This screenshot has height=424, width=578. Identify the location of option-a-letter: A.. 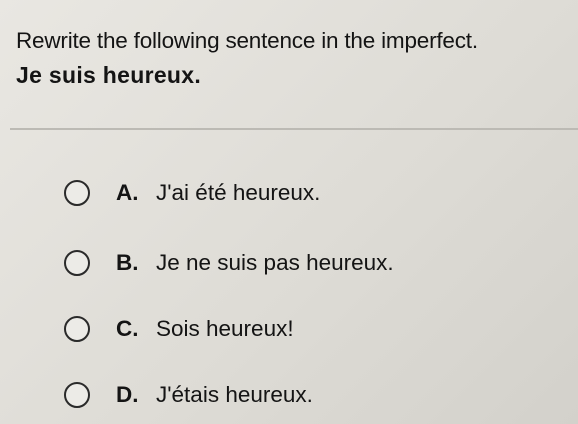
(127, 192).